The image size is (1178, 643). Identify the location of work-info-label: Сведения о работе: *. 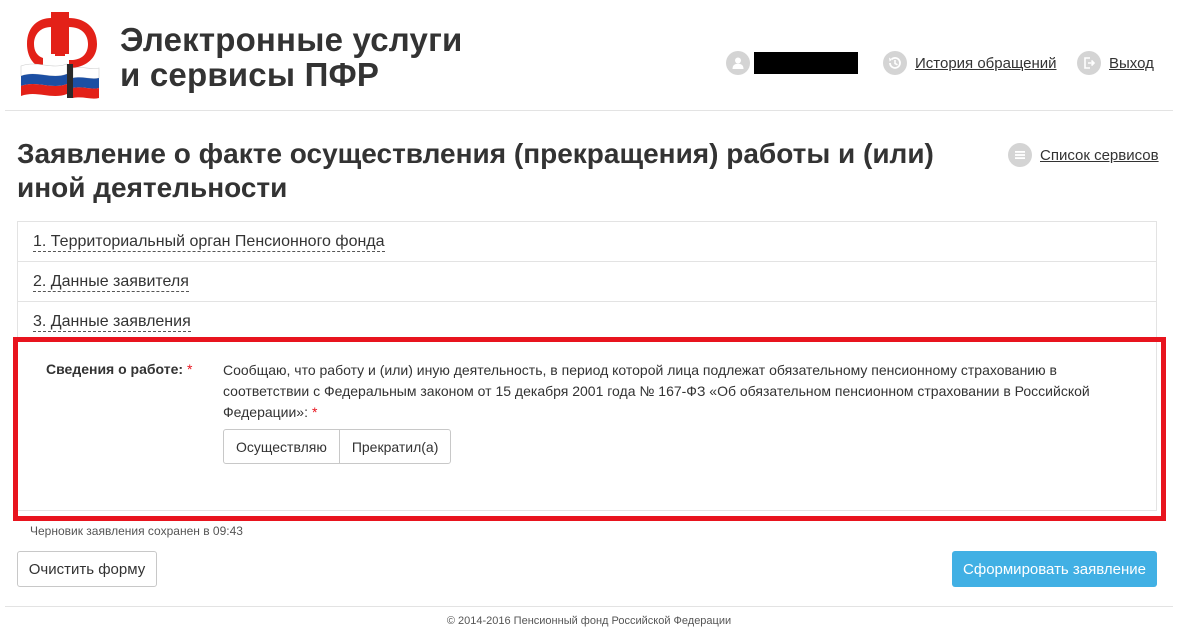
(119, 369).